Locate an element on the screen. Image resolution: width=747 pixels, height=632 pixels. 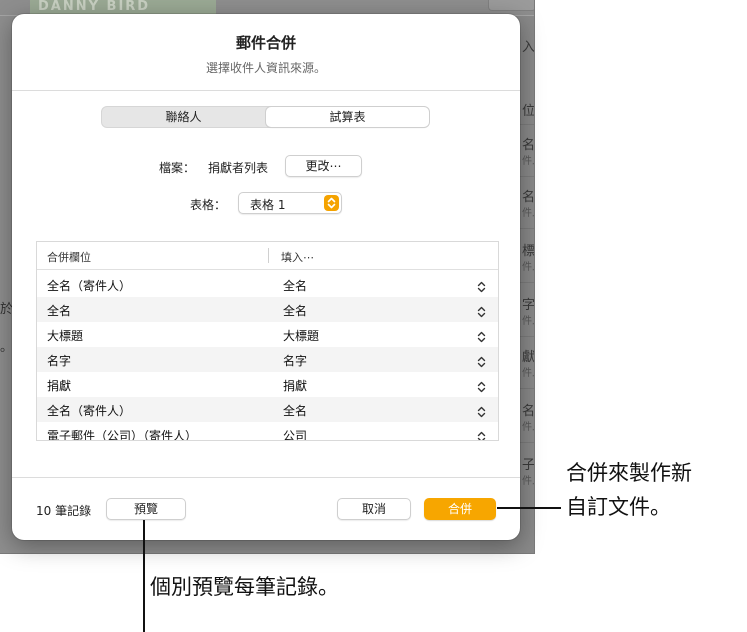
background-side-text: 位 is located at coordinates (528, 111).